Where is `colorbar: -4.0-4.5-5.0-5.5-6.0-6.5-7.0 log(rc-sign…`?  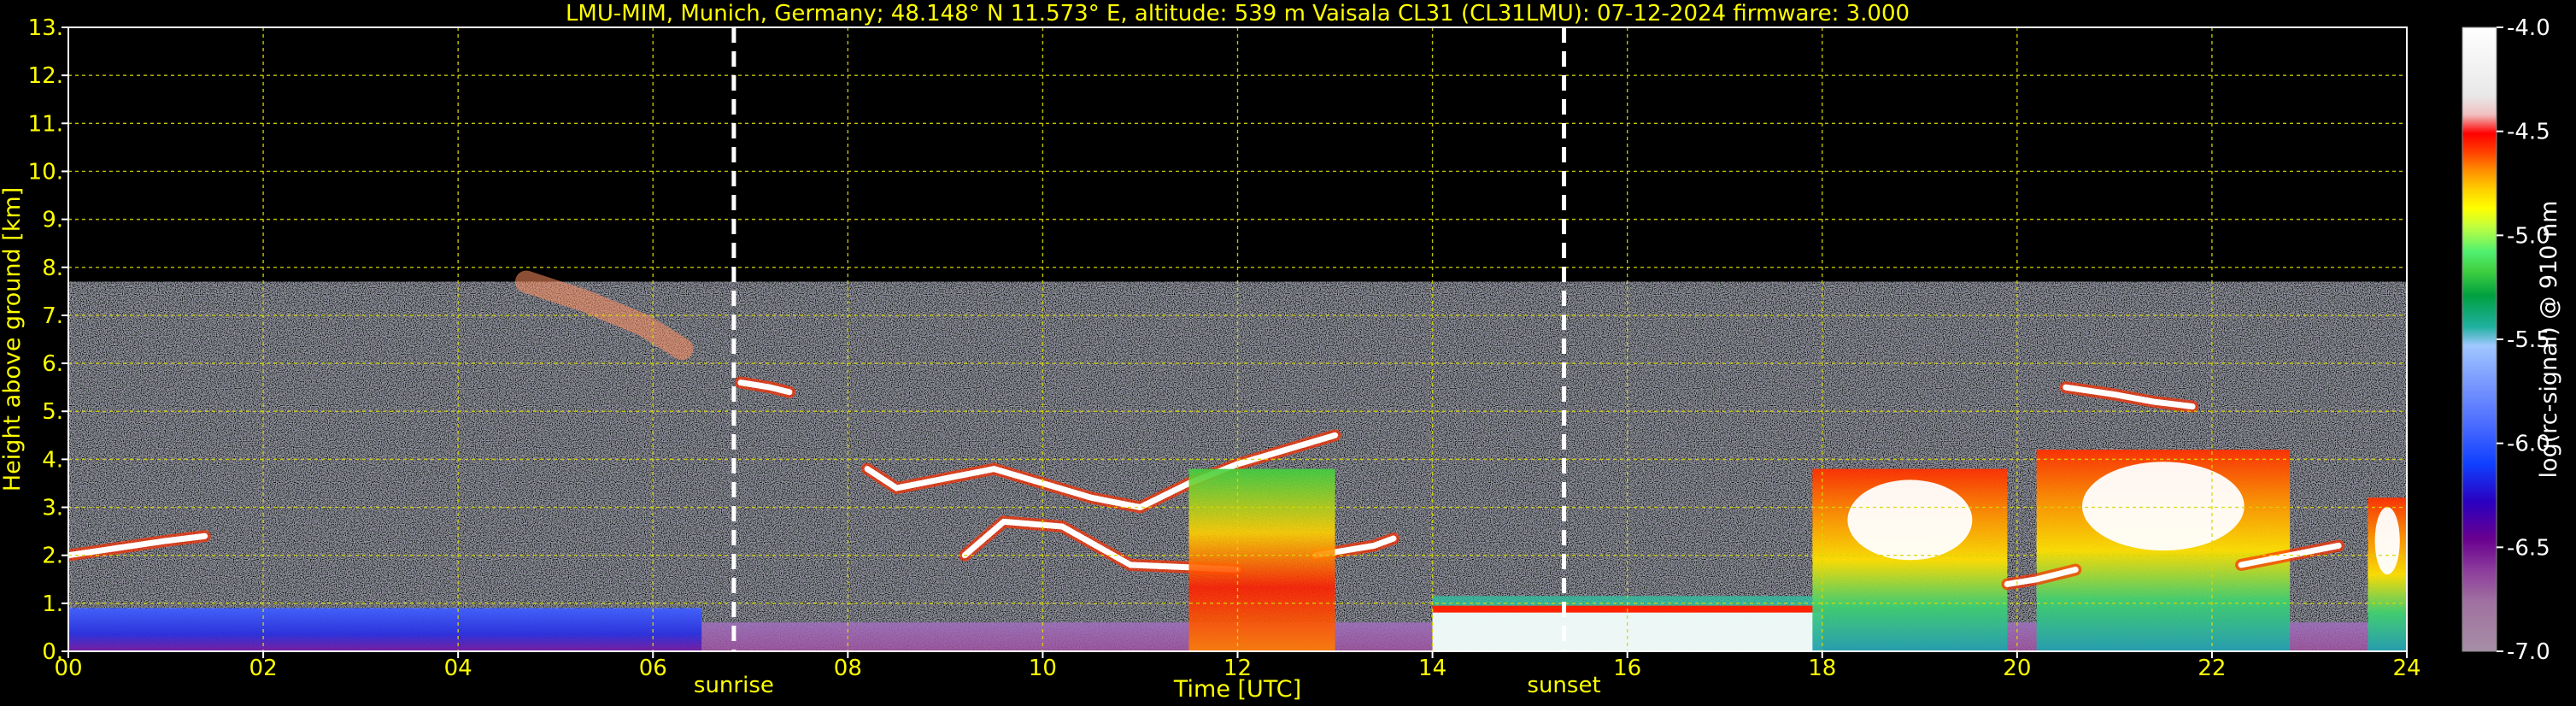 colorbar: -4.0-4.5-5.0-5.5-6.0-6.5-7.0 log(rc-sign… is located at coordinates (2512, 340).